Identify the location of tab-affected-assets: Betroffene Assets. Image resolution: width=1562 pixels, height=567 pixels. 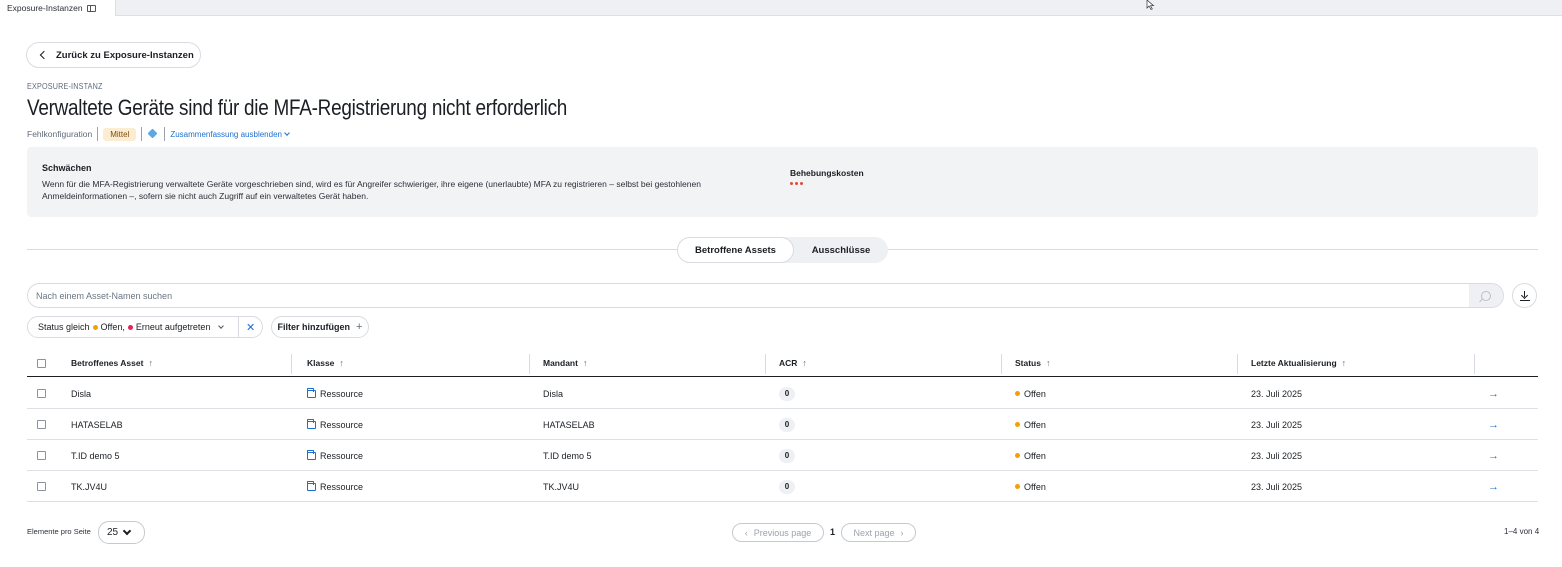
(735, 250).